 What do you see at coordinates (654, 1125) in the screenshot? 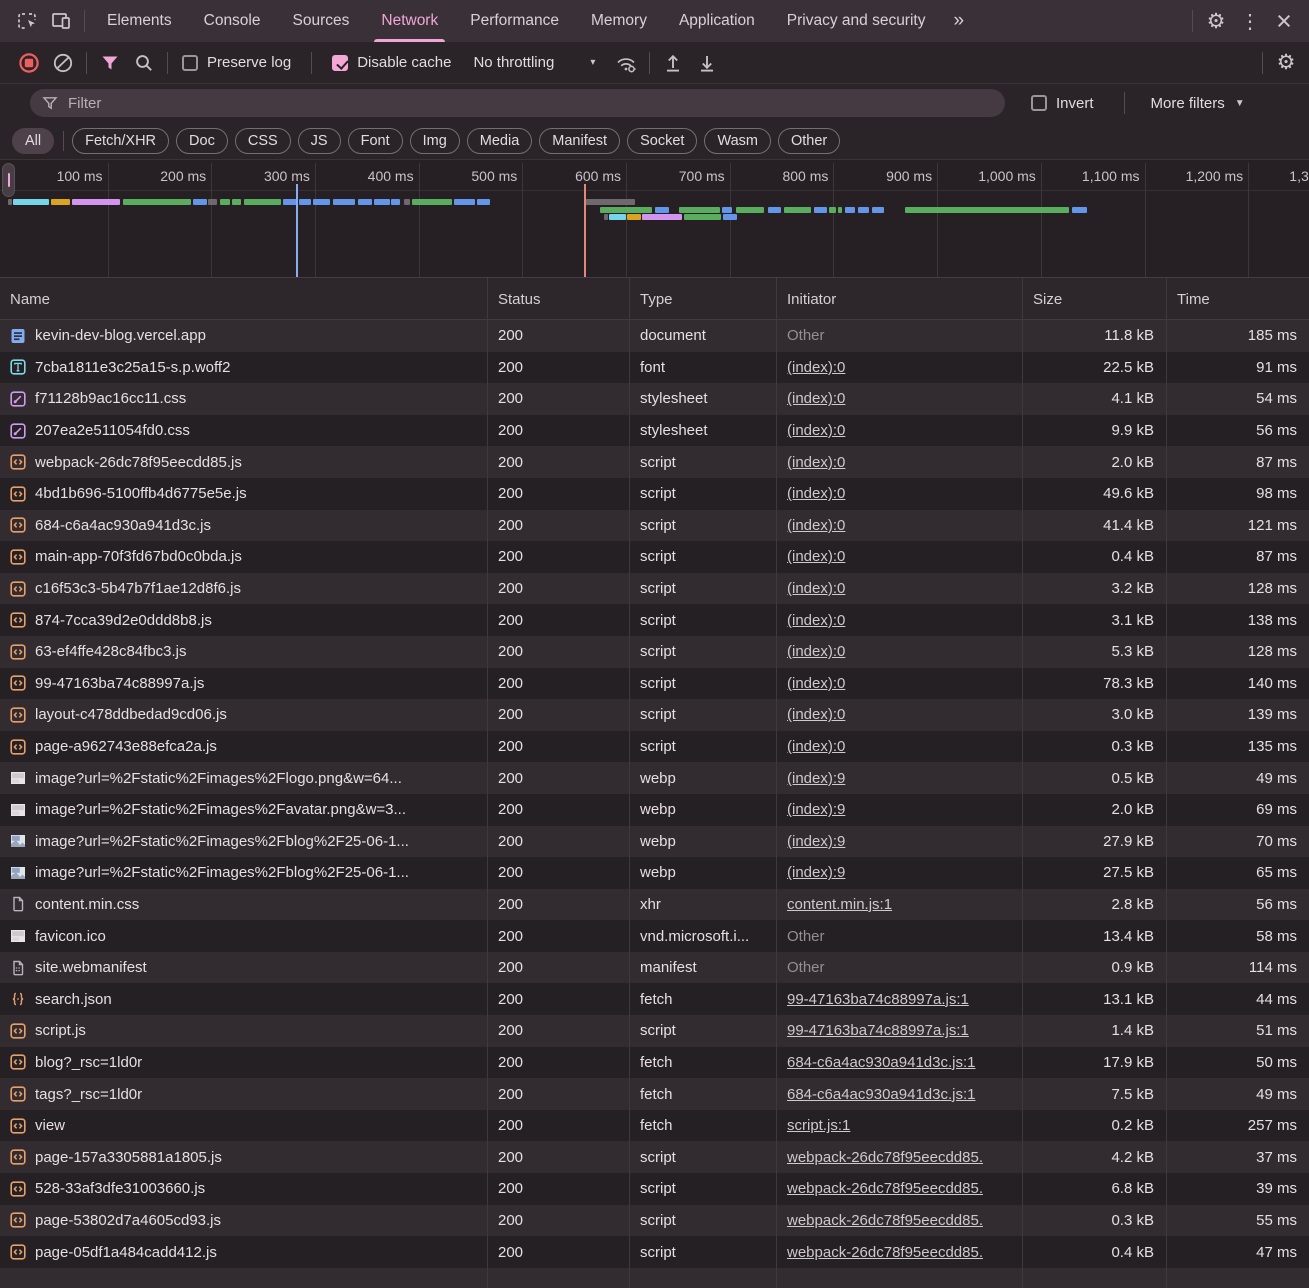
I see `request-row: view 200 fetch script.js:1 0.2 kB 257 ms` at bounding box center [654, 1125].